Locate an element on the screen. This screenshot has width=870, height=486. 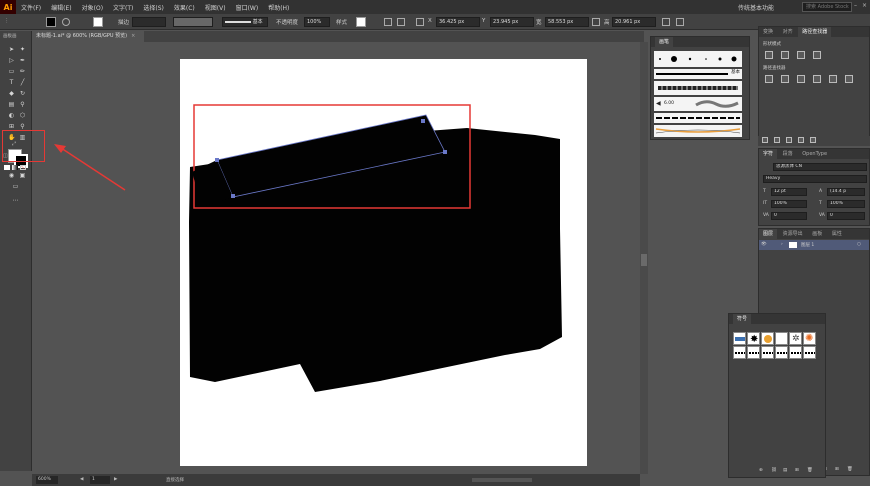
align-icon is located at coordinates (401, 22).